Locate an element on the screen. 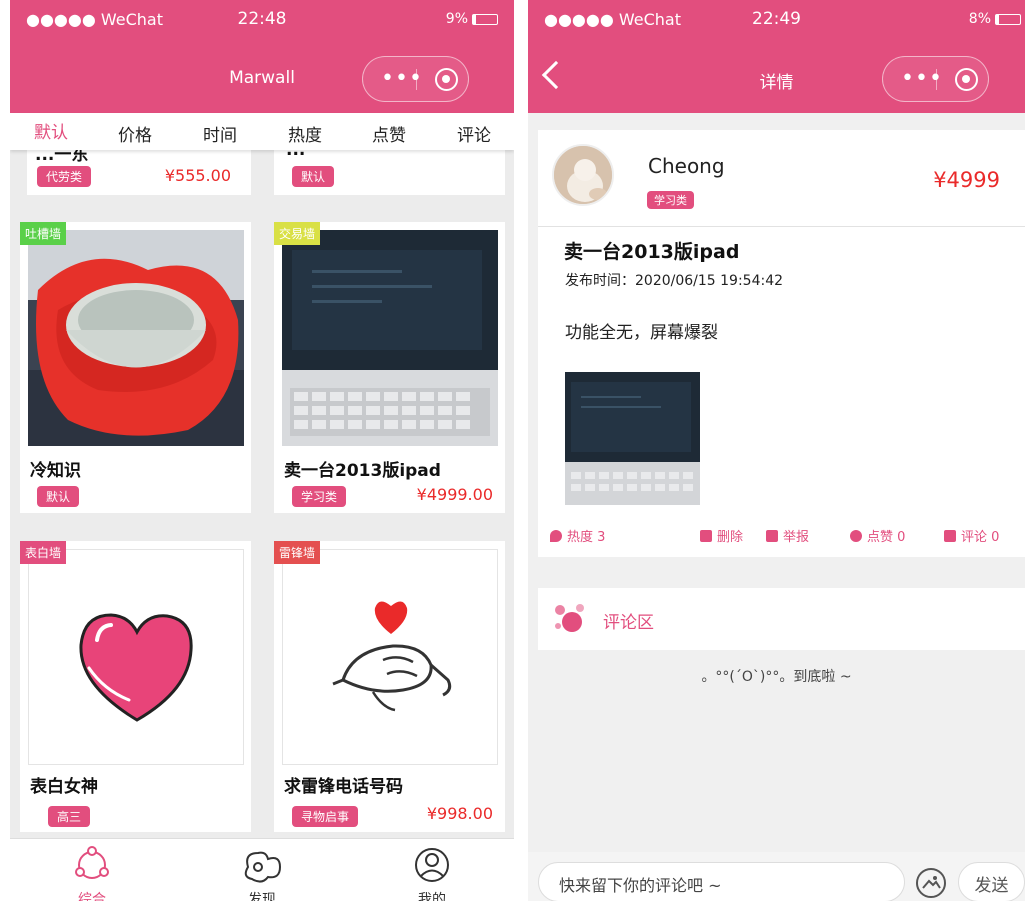 Image resolution: width=1025 pixels, height=901 pixels. user-icon is located at coordinates (432, 865).